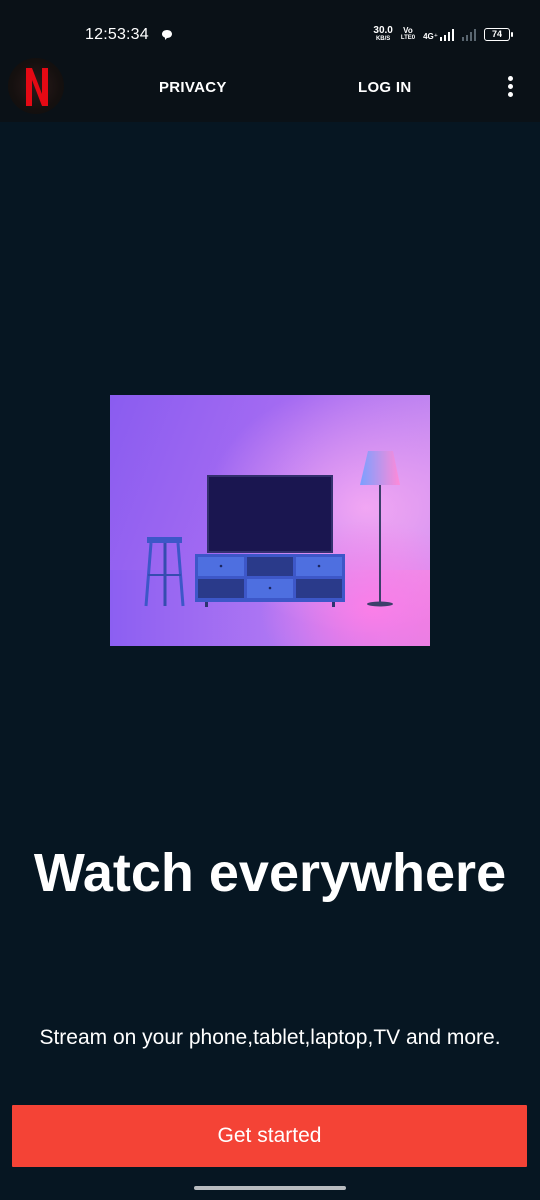 The width and height of the screenshot is (540, 1200). Describe the element at coordinates (270, 520) in the screenshot. I see `living-room-tv-illustration` at that location.